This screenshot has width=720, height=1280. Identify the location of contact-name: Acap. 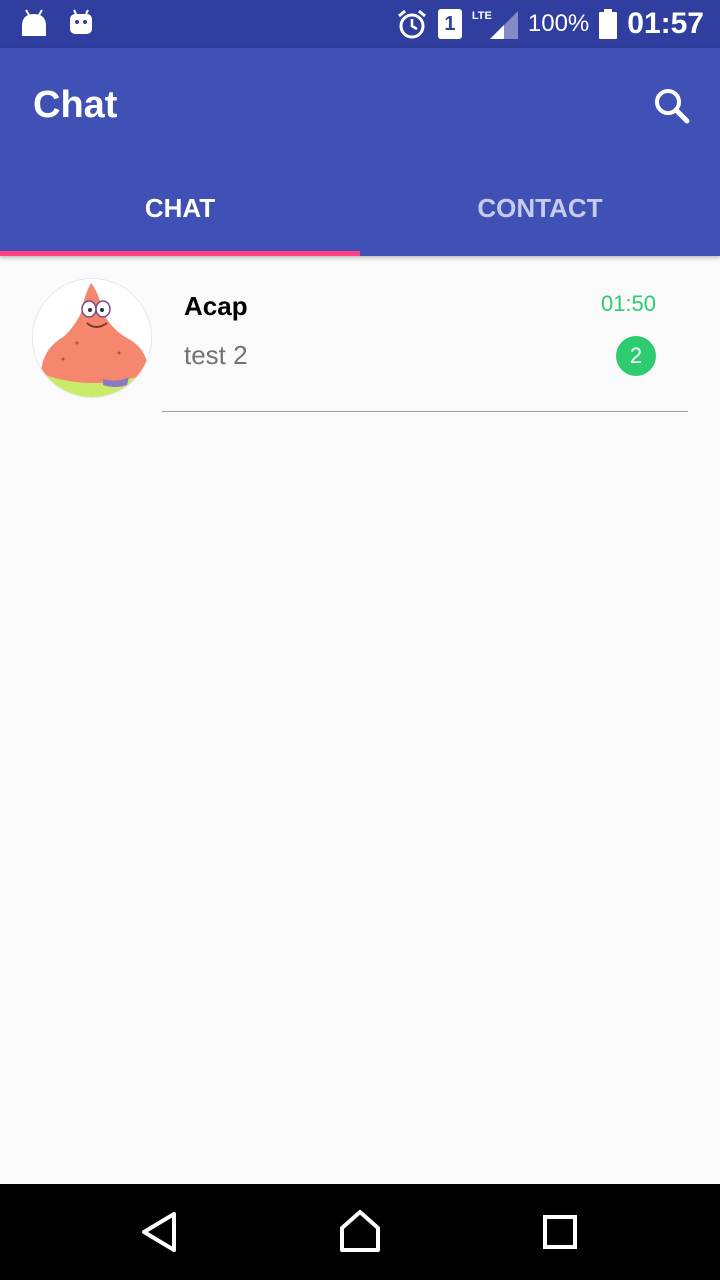
(216, 306).